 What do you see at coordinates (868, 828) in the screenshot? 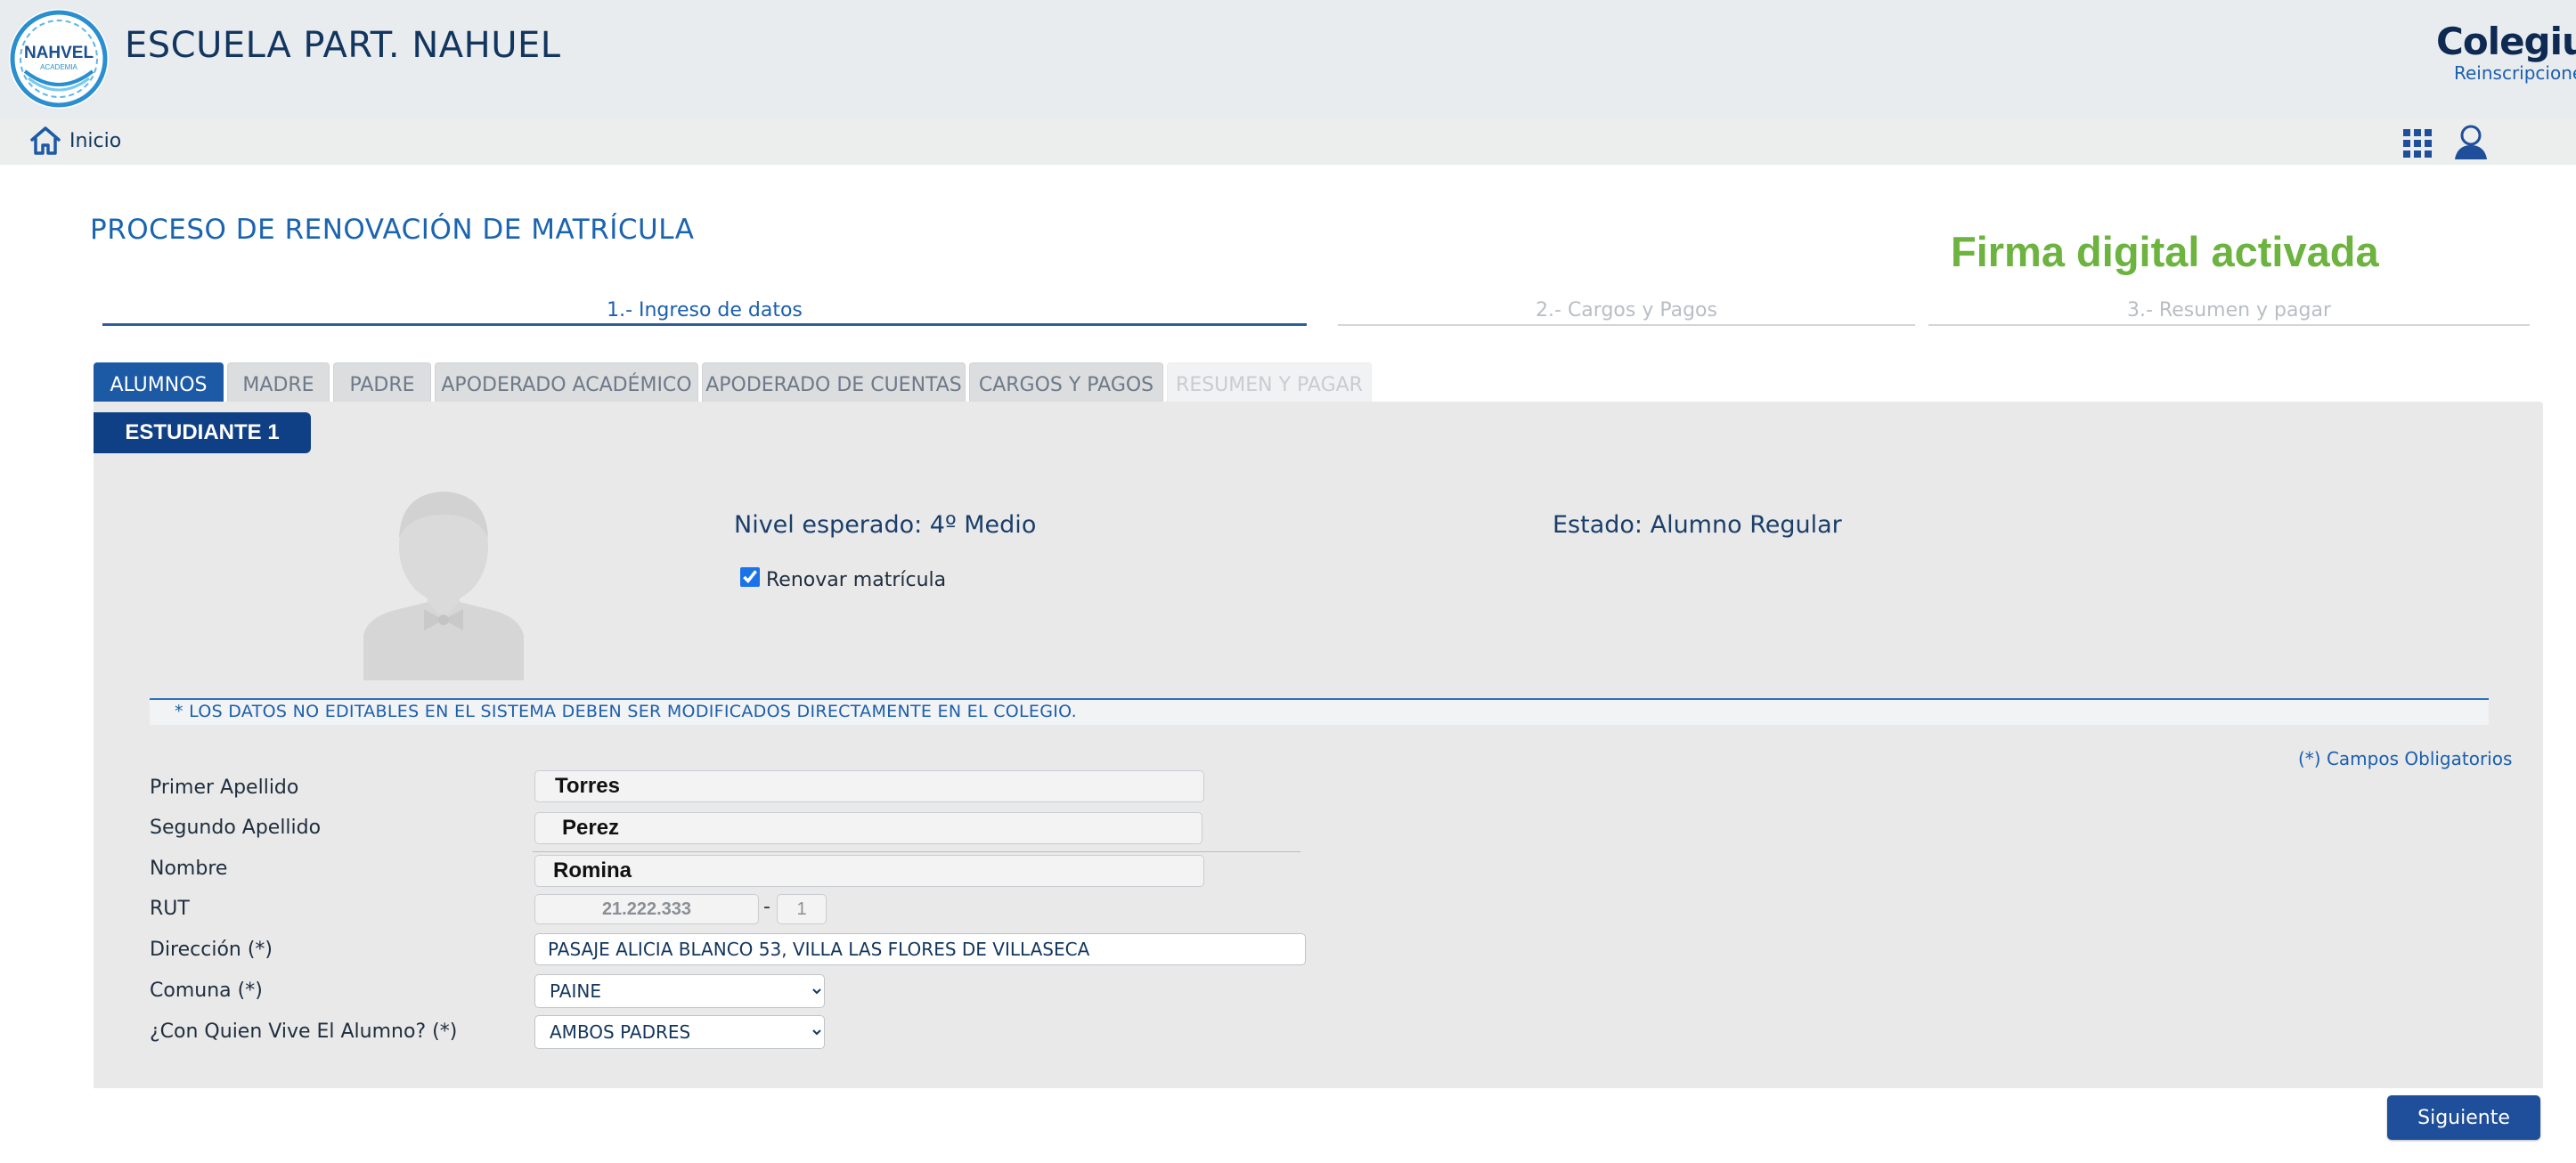
I see `segundo-apellido-field` at bounding box center [868, 828].